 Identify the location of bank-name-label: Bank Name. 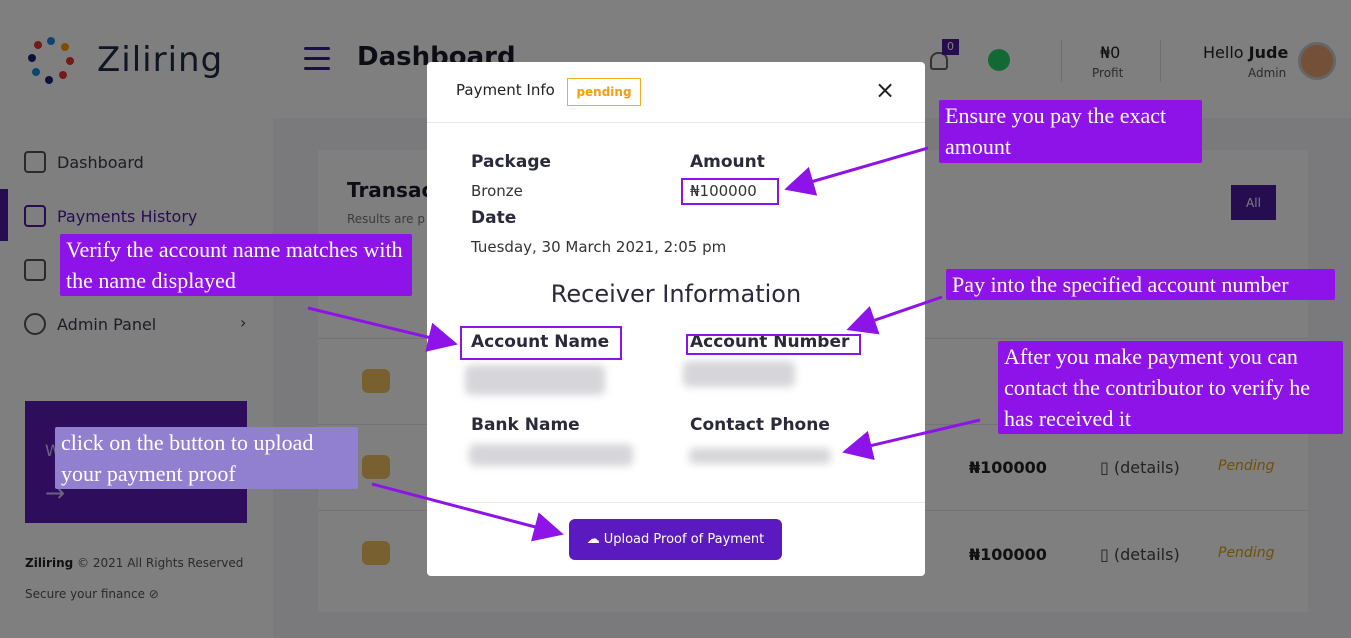
(525, 425).